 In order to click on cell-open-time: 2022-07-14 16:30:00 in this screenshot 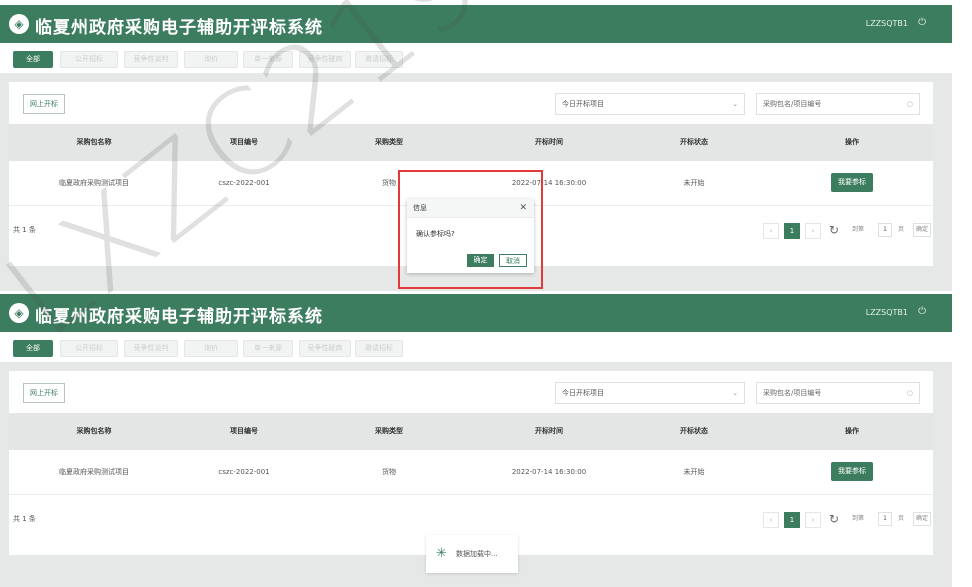, I will do `click(549, 472)`.